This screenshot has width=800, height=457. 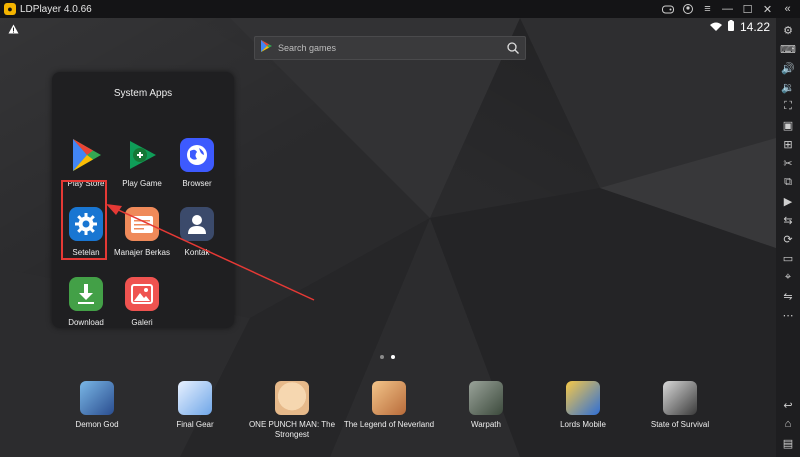 What do you see at coordinates (787, 9) in the screenshot?
I see `collapse-sidebar-icon: «` at bounding box center [787, 9].